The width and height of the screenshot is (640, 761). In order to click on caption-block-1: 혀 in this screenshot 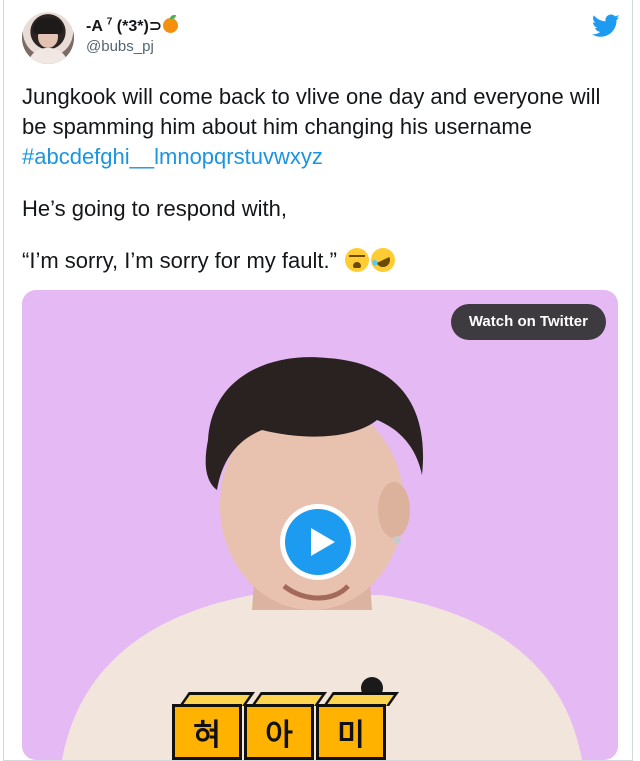, I will do `click(207, 732)`.